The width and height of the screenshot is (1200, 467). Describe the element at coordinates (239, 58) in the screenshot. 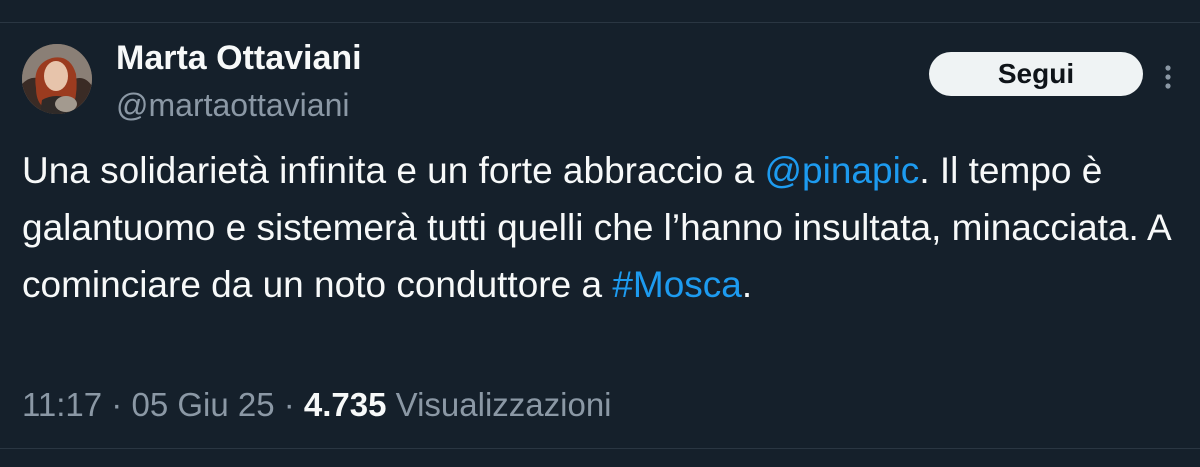

I see `author-name: Marta Ottaviani` at that location.